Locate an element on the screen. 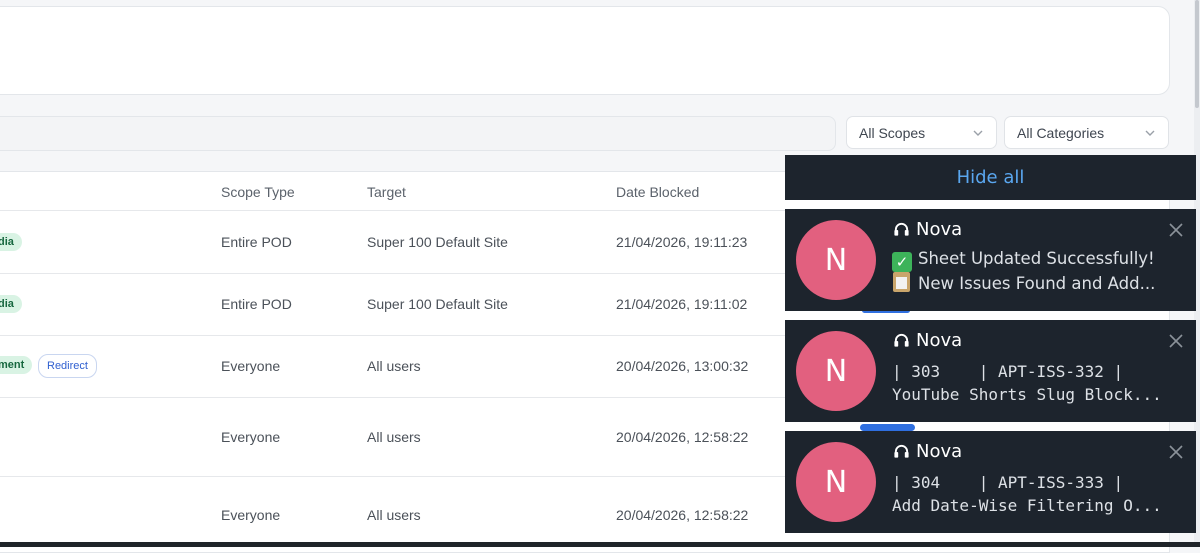  category-filter-value: All Categories is located at coordinates (1061, 132).